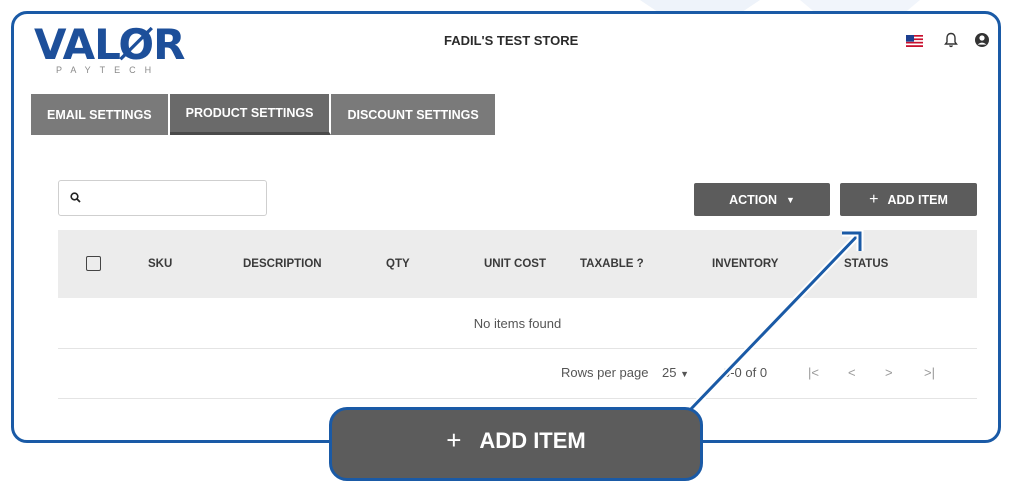  I want to click on column-status: STATUS, so click(866, 264).